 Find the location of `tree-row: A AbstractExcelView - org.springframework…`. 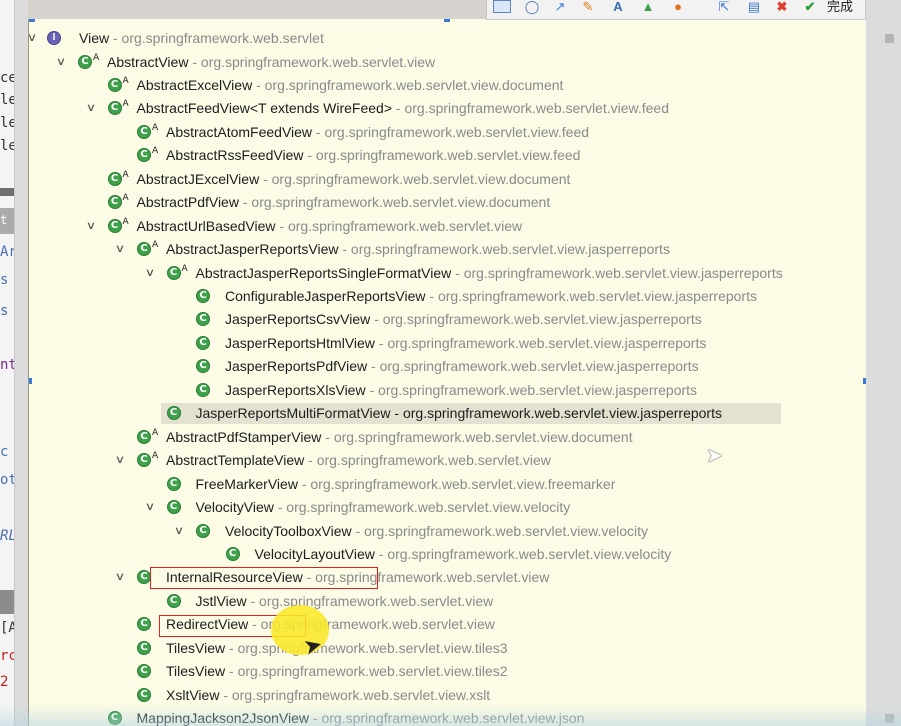

tree-row: A AbstractExcelView - org.springframework… is located at coordinates (447, 85).